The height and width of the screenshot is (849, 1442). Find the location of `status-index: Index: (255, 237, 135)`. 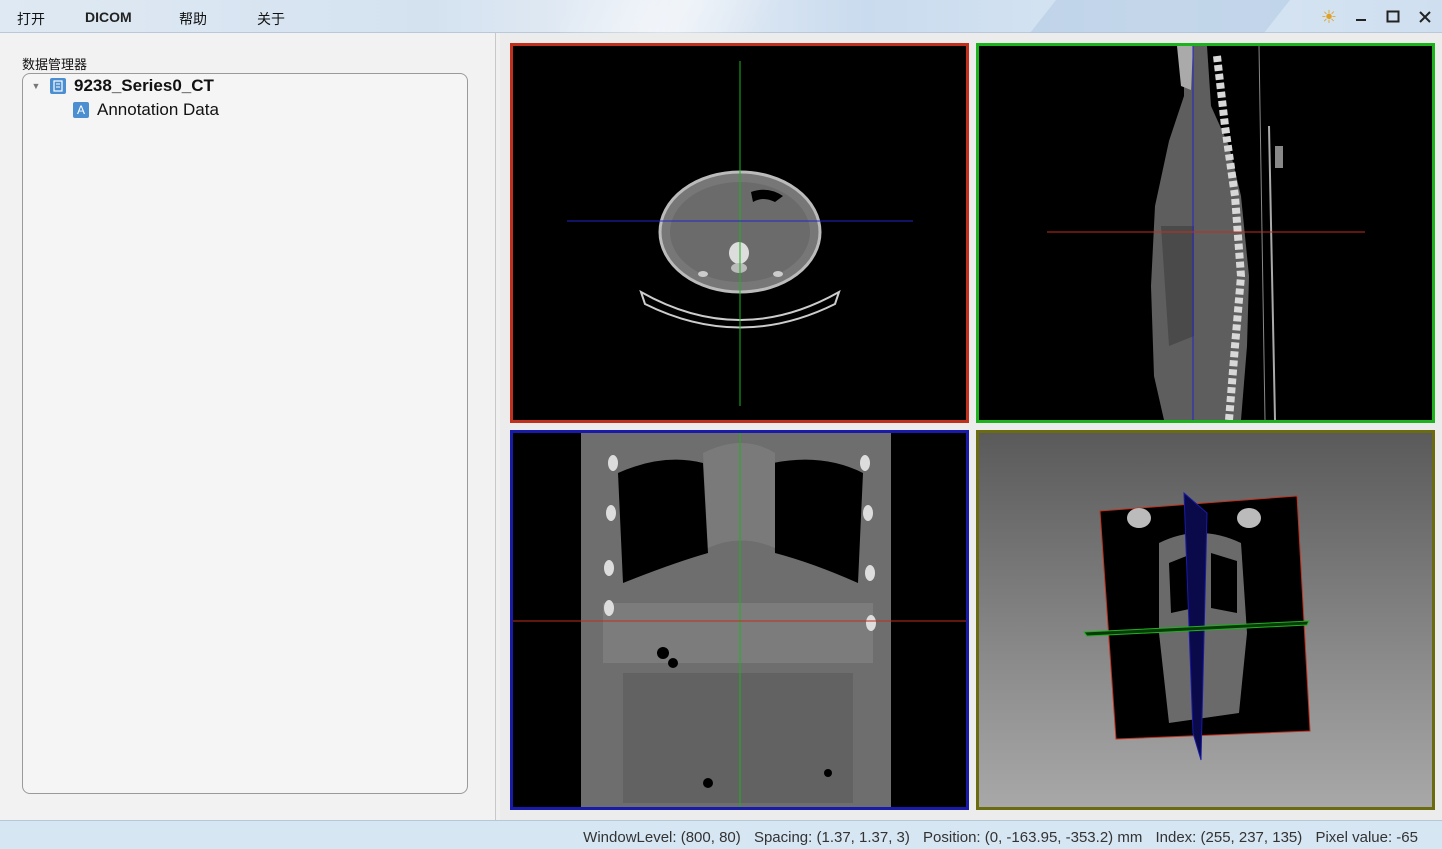

status-index: Index: (255, 237, 135) is located at coordinates (1229, 837).